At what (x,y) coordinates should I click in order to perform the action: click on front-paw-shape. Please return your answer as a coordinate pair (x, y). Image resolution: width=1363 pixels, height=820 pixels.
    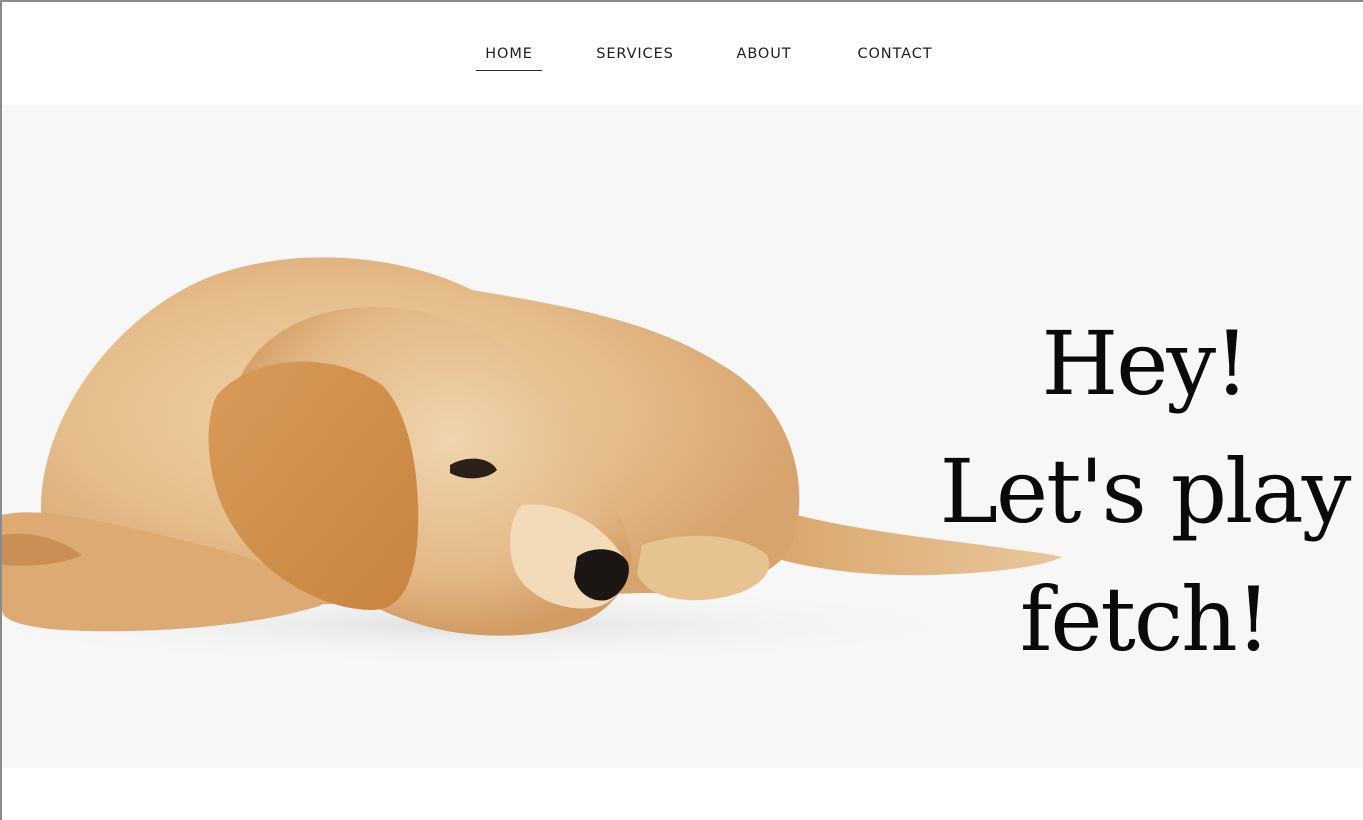
    Looking at the image, I should click on (703, 568).